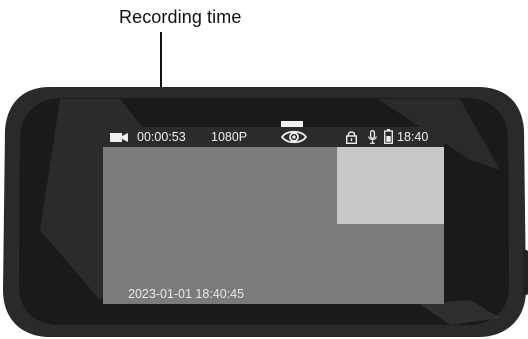 Image resolution: width=528 pixels, height=339 pixels. Describe the element at coordinates (273, 137) in the screenshot. I see `status-bar: 00:00:53 1080P 18:40` at that location.